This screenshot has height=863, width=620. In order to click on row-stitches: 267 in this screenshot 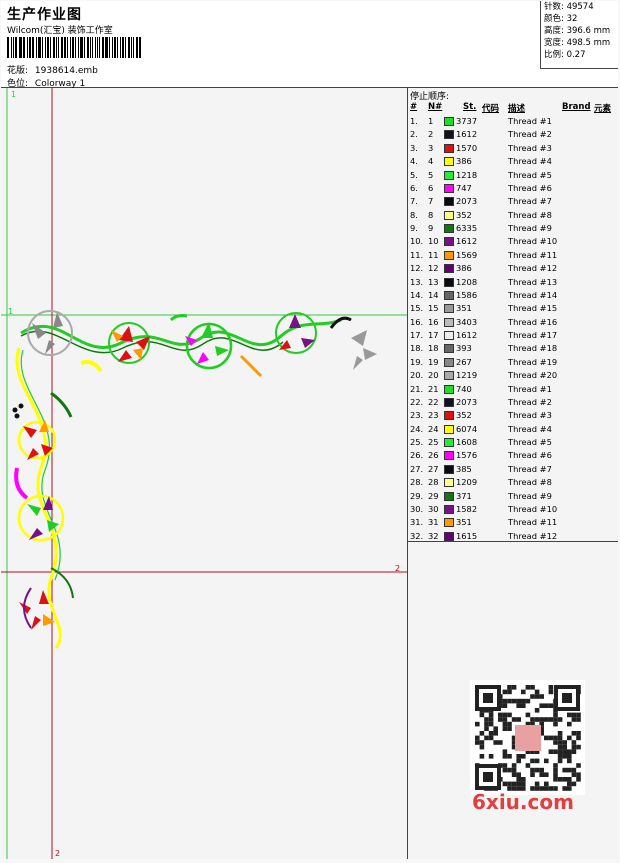, I will do `click(464, 361)`.